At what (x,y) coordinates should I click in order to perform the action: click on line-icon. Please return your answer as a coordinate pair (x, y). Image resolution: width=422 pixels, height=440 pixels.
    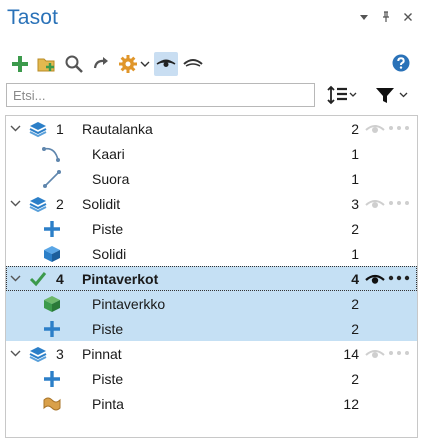
    Looking at the image, I should click on (52, 179).